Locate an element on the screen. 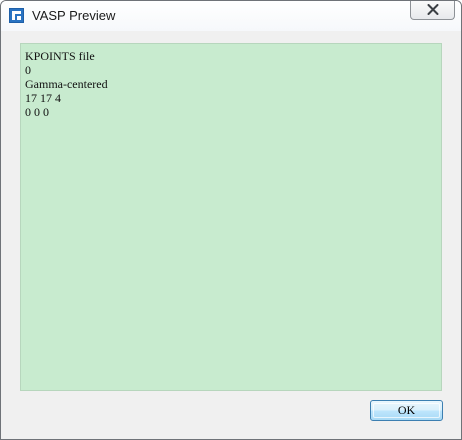 Image resolution: width=462 pixels, height=440 pixels. close-icon is located at coordinates (433, 9).